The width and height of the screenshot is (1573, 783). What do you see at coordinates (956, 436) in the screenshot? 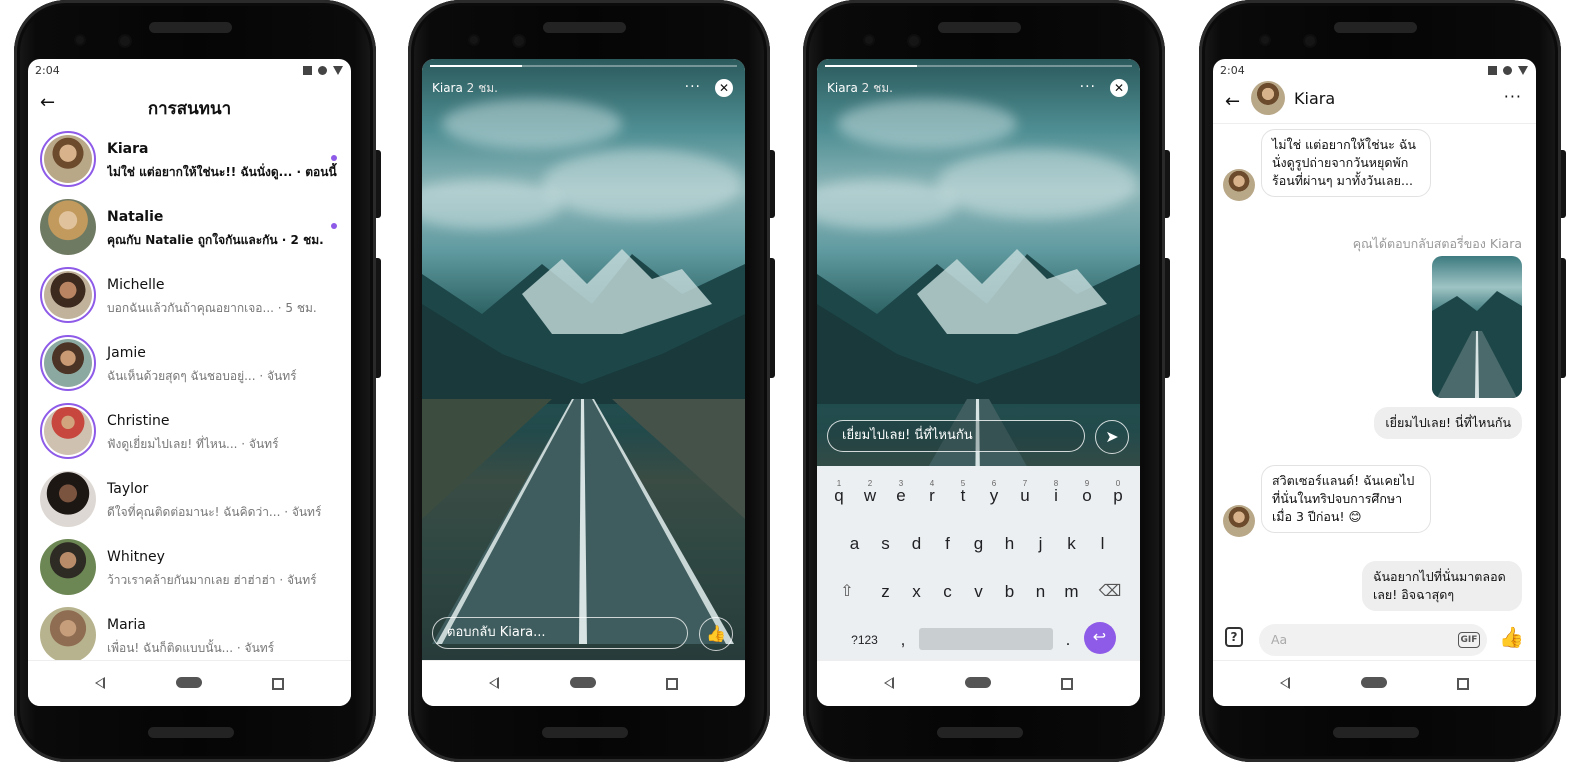
I see `story-reply-input: เยี่ยมไปเลย! นี่ที่ไหนกัน` at bounding box center [956, 436].